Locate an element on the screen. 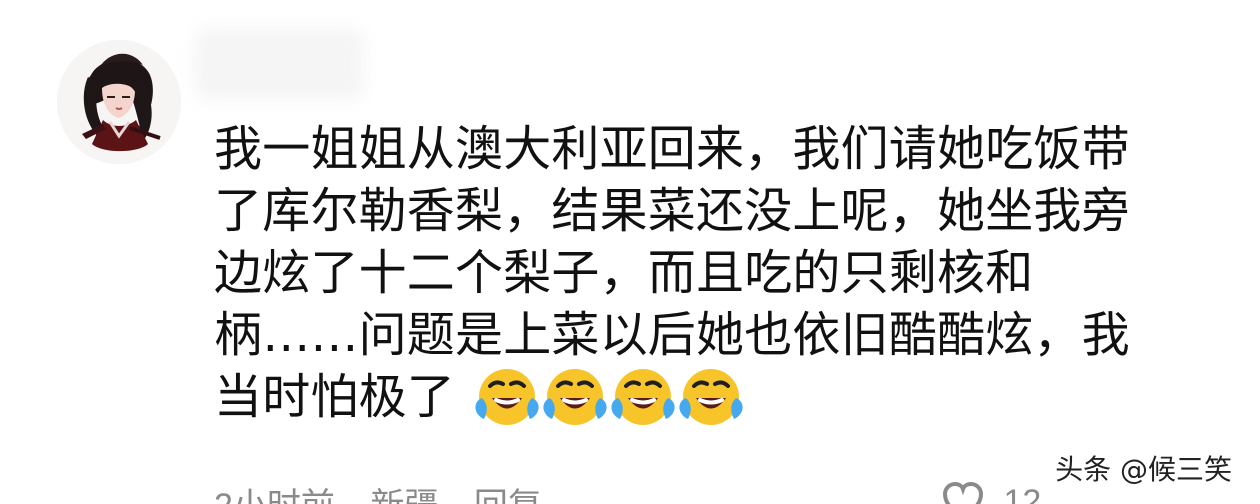 The height and width of the screenshot is (504, 1260). comment-line-2: 了库尔勒香梨，结果菜还没上呢，她坐我旁 is located at coordinates (672, 211).